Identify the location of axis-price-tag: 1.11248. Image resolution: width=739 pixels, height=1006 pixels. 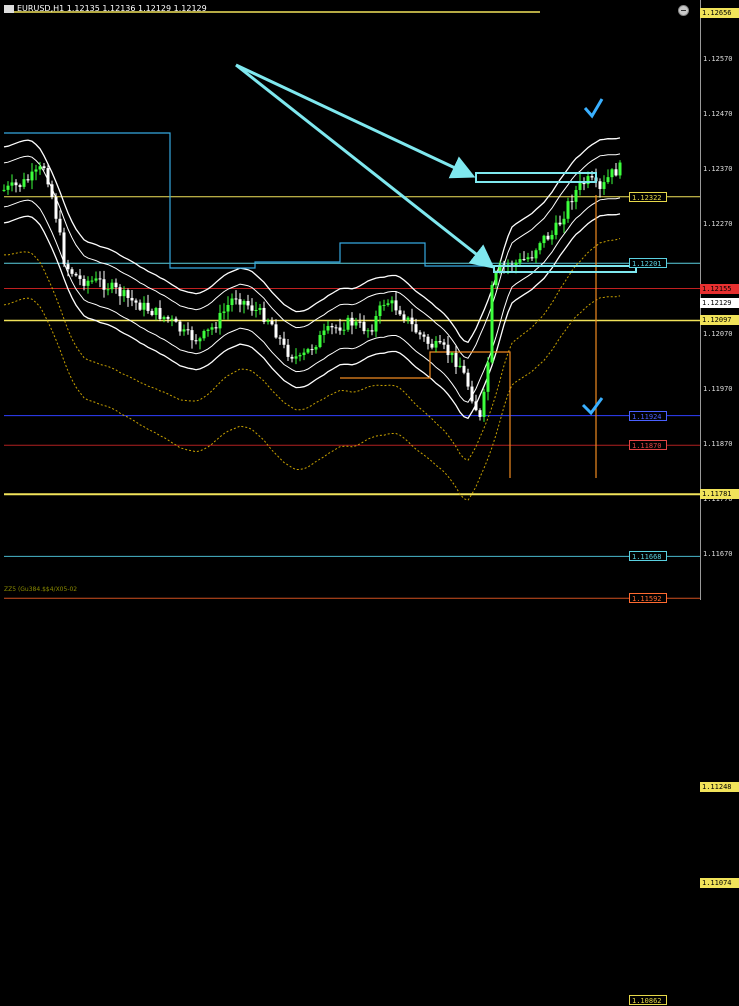
(719, 787).